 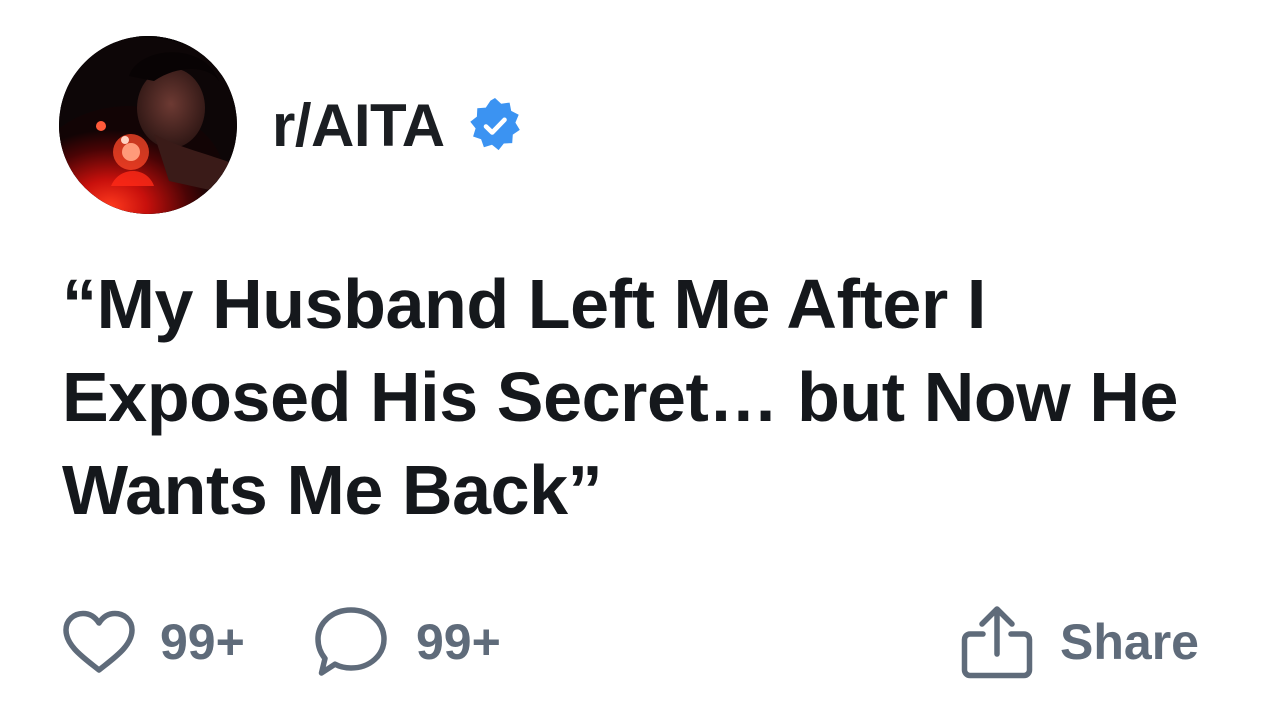 I want to click on subreddit-header: r/AITA, so click(x=398, y=126).